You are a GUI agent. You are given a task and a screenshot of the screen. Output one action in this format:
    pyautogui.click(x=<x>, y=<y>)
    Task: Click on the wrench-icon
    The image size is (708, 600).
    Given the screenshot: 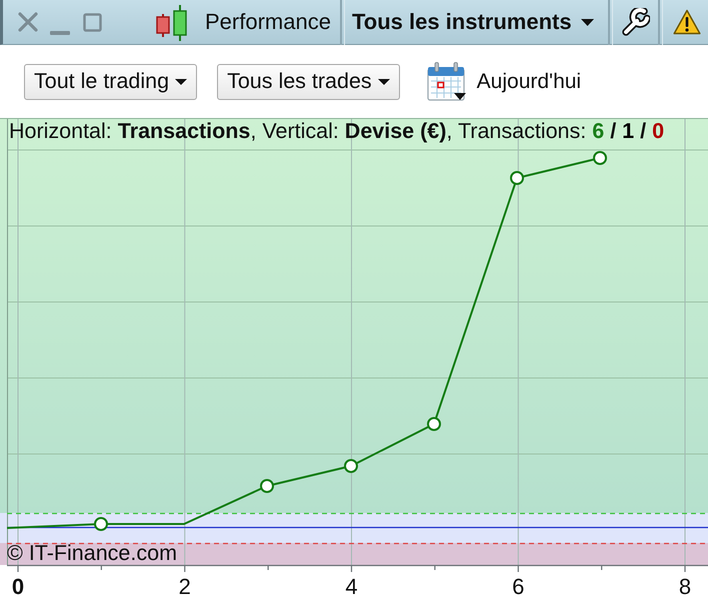 What is the action you would take?
    pyautogui.click(x=636, y=22)
    